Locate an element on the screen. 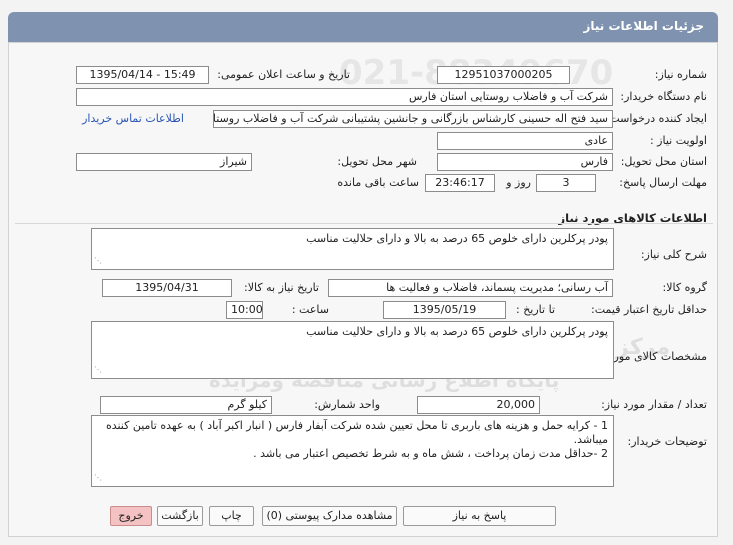  time-left-field: 23:46:17 is located at coordinates (460, 183).